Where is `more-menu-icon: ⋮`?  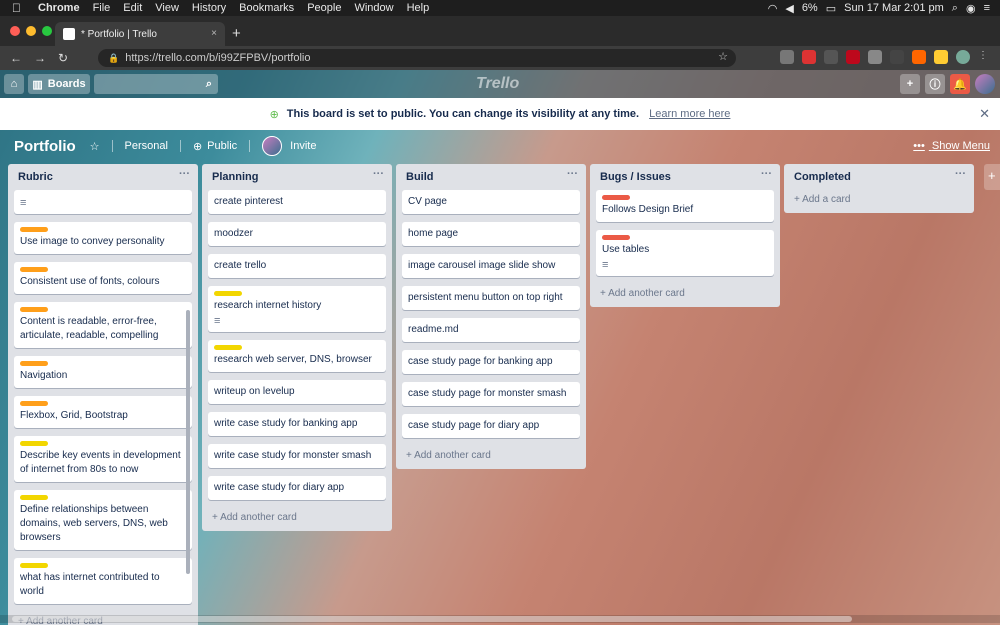
more-menu-icon: ⋮ is located at coordinates (985, 57).